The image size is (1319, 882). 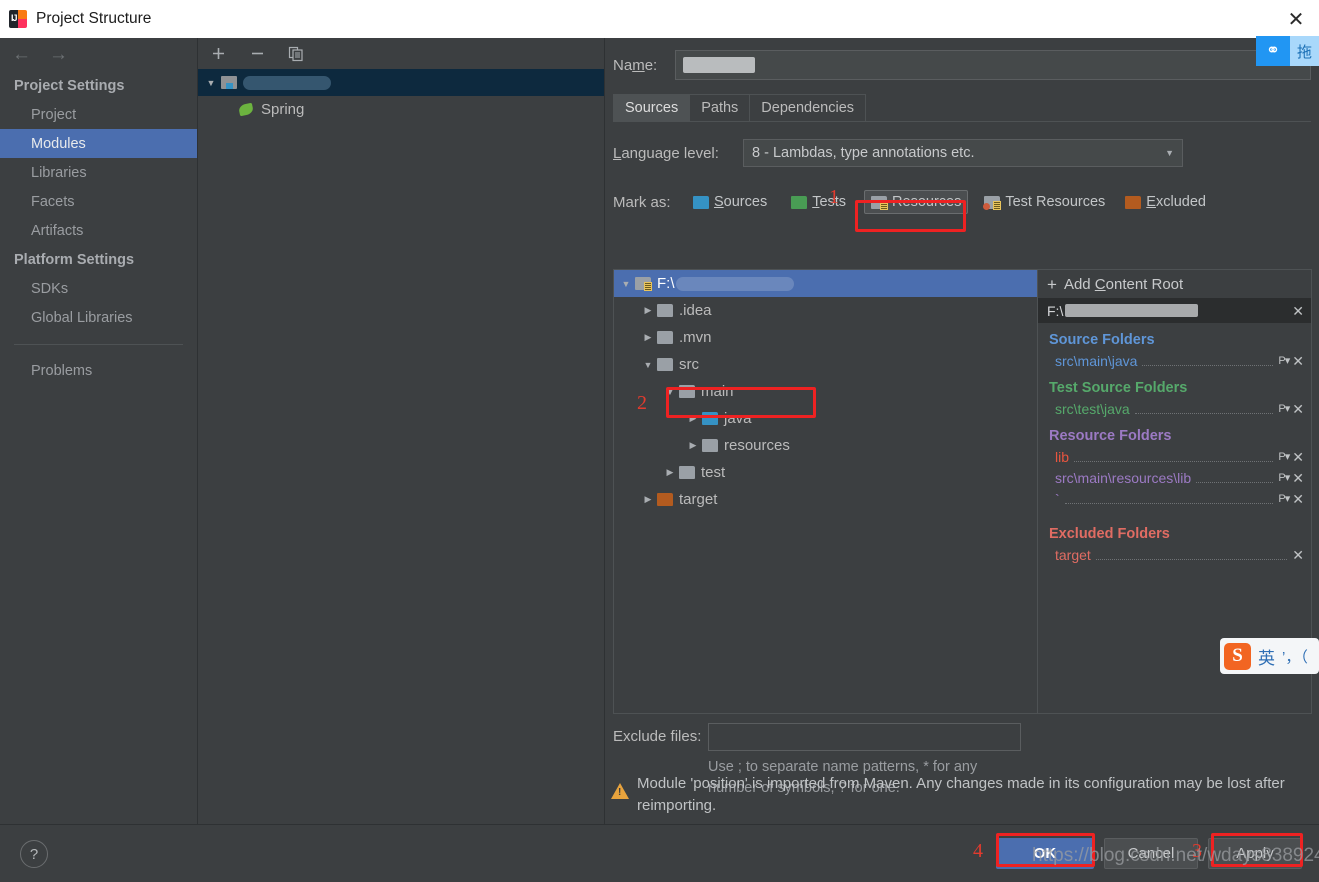 I want to click on test-source-folder-row: src\test\java P▾ ✕, so click(x=1174, y=408).